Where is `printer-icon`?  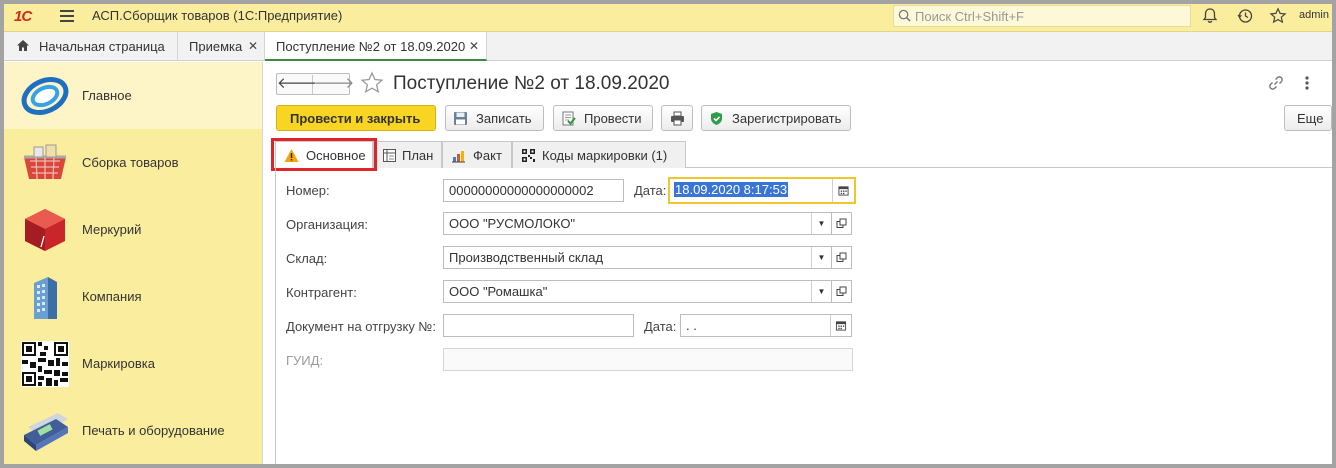
printer-icon is located at coordinates (677, 118).